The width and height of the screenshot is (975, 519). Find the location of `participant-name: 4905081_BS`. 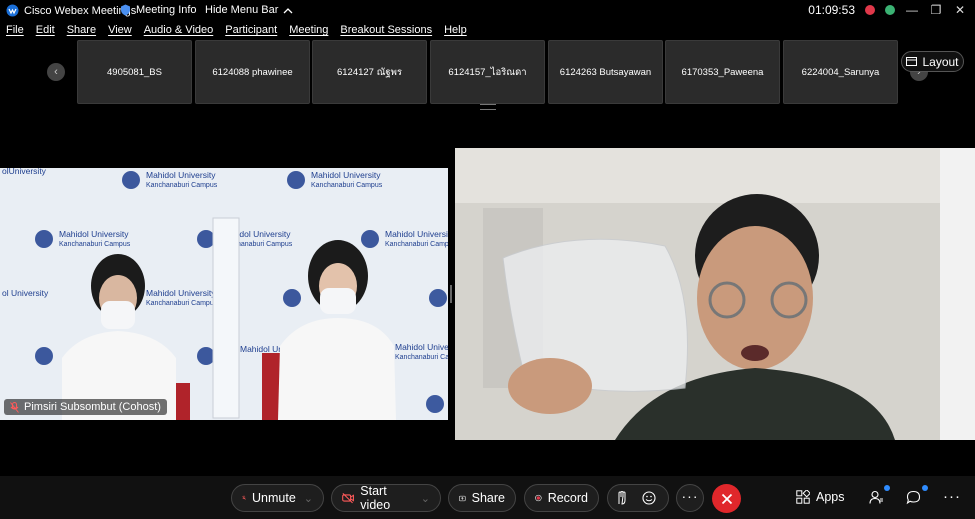

participant-name: 4905081_BS is located at coordinates (134, 72).